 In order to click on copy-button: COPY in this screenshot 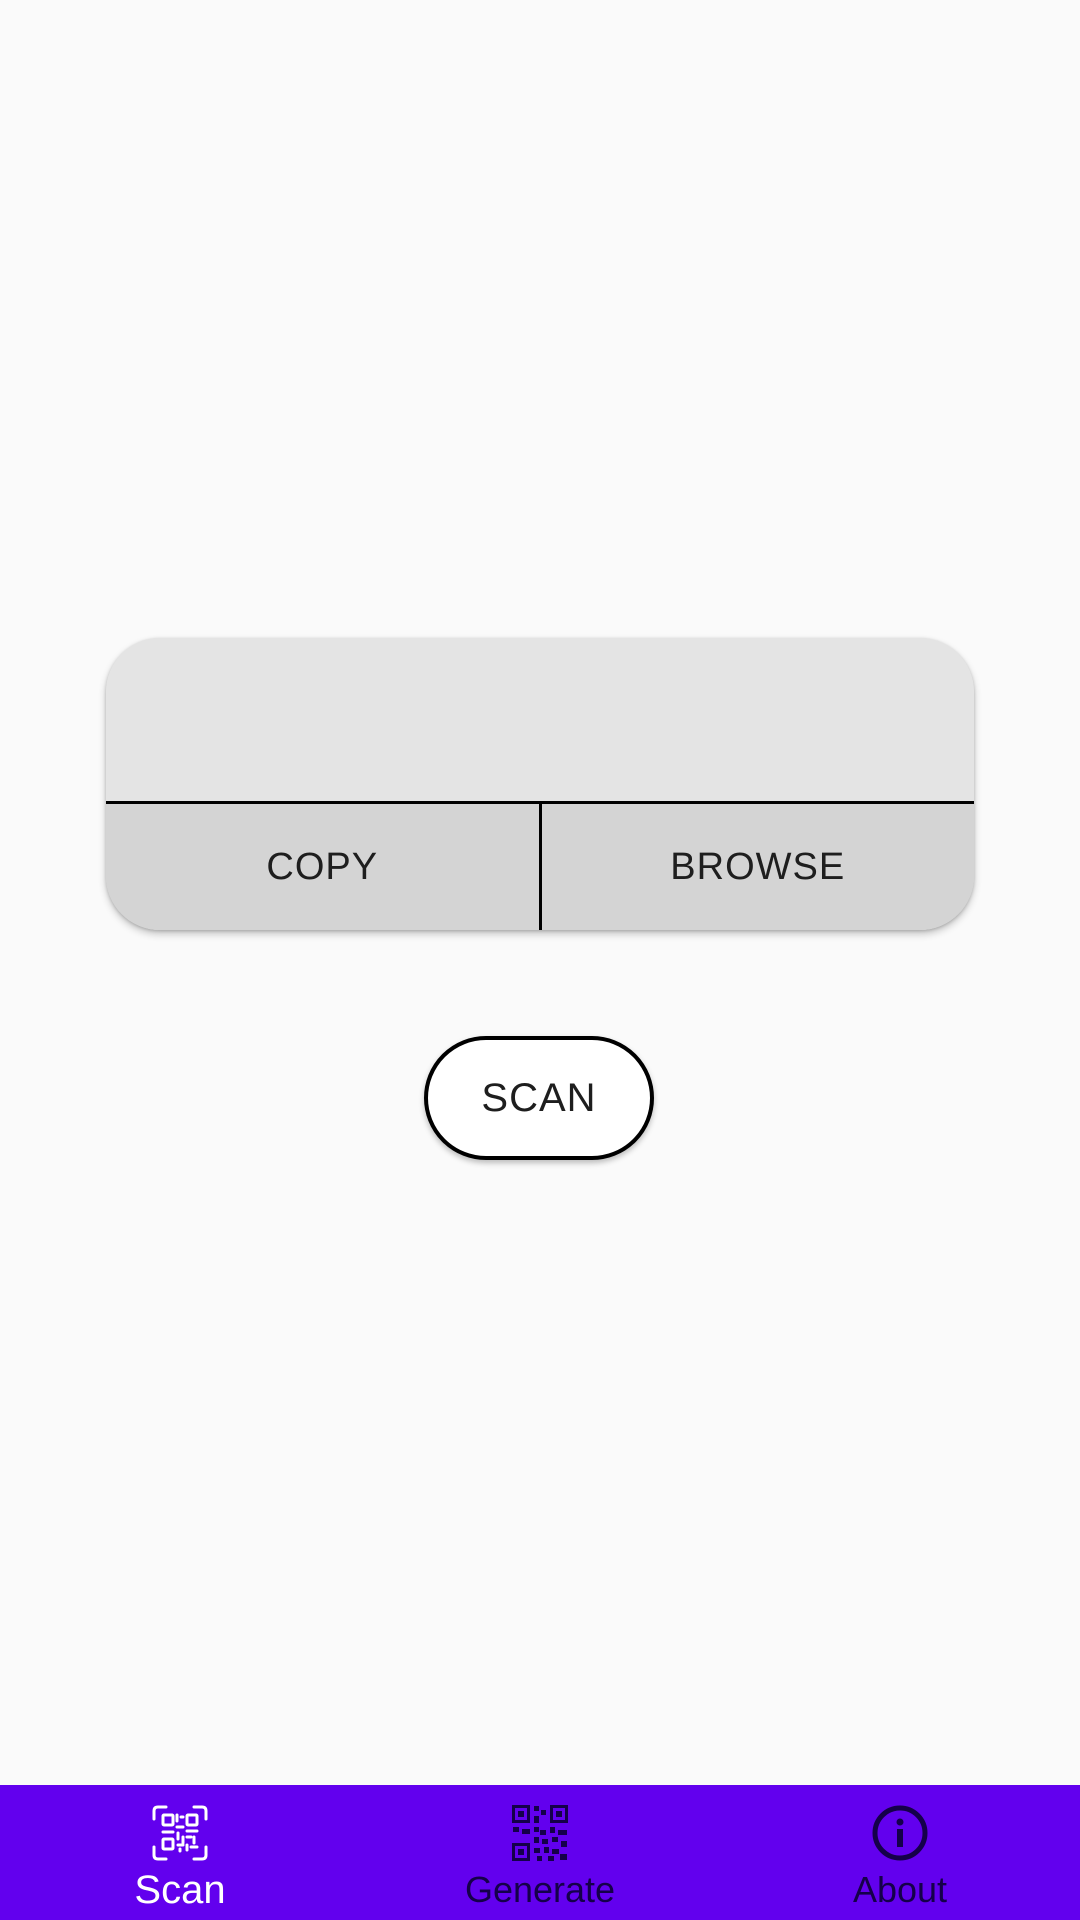, I will do `click(324, 867)`.